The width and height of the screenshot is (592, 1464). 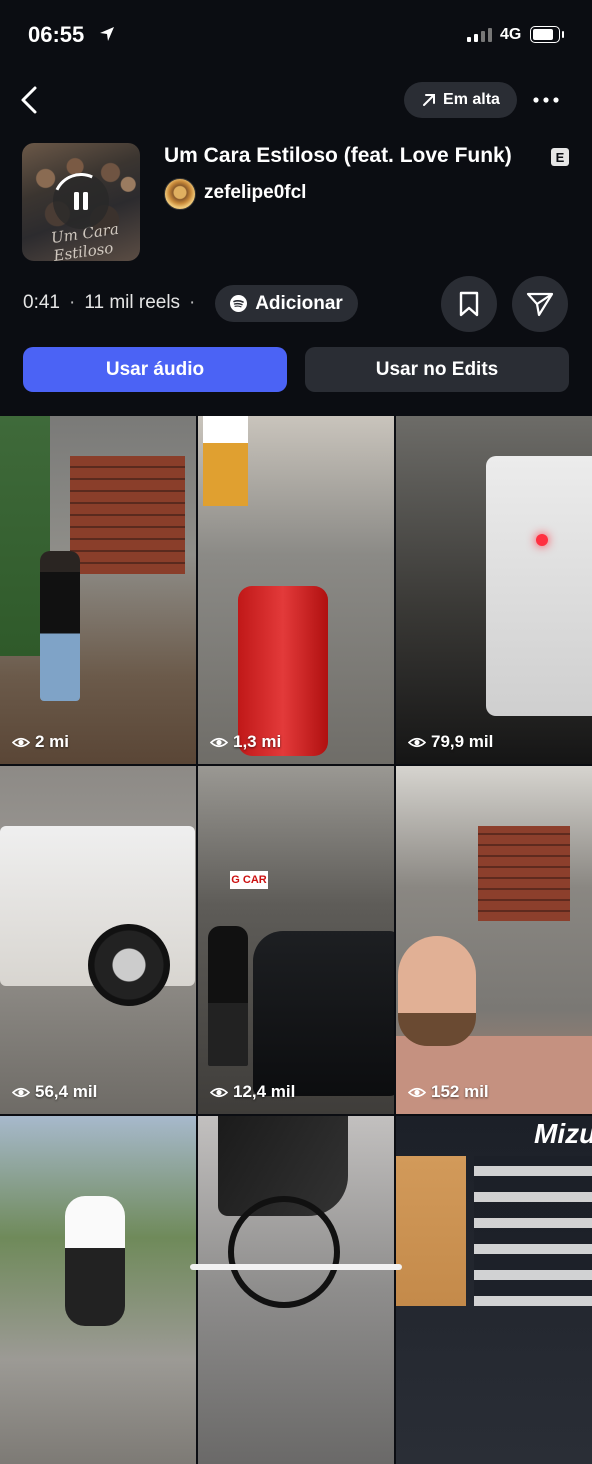 I want to click on view-count: 152 mil, so click(x=448, y=1092).